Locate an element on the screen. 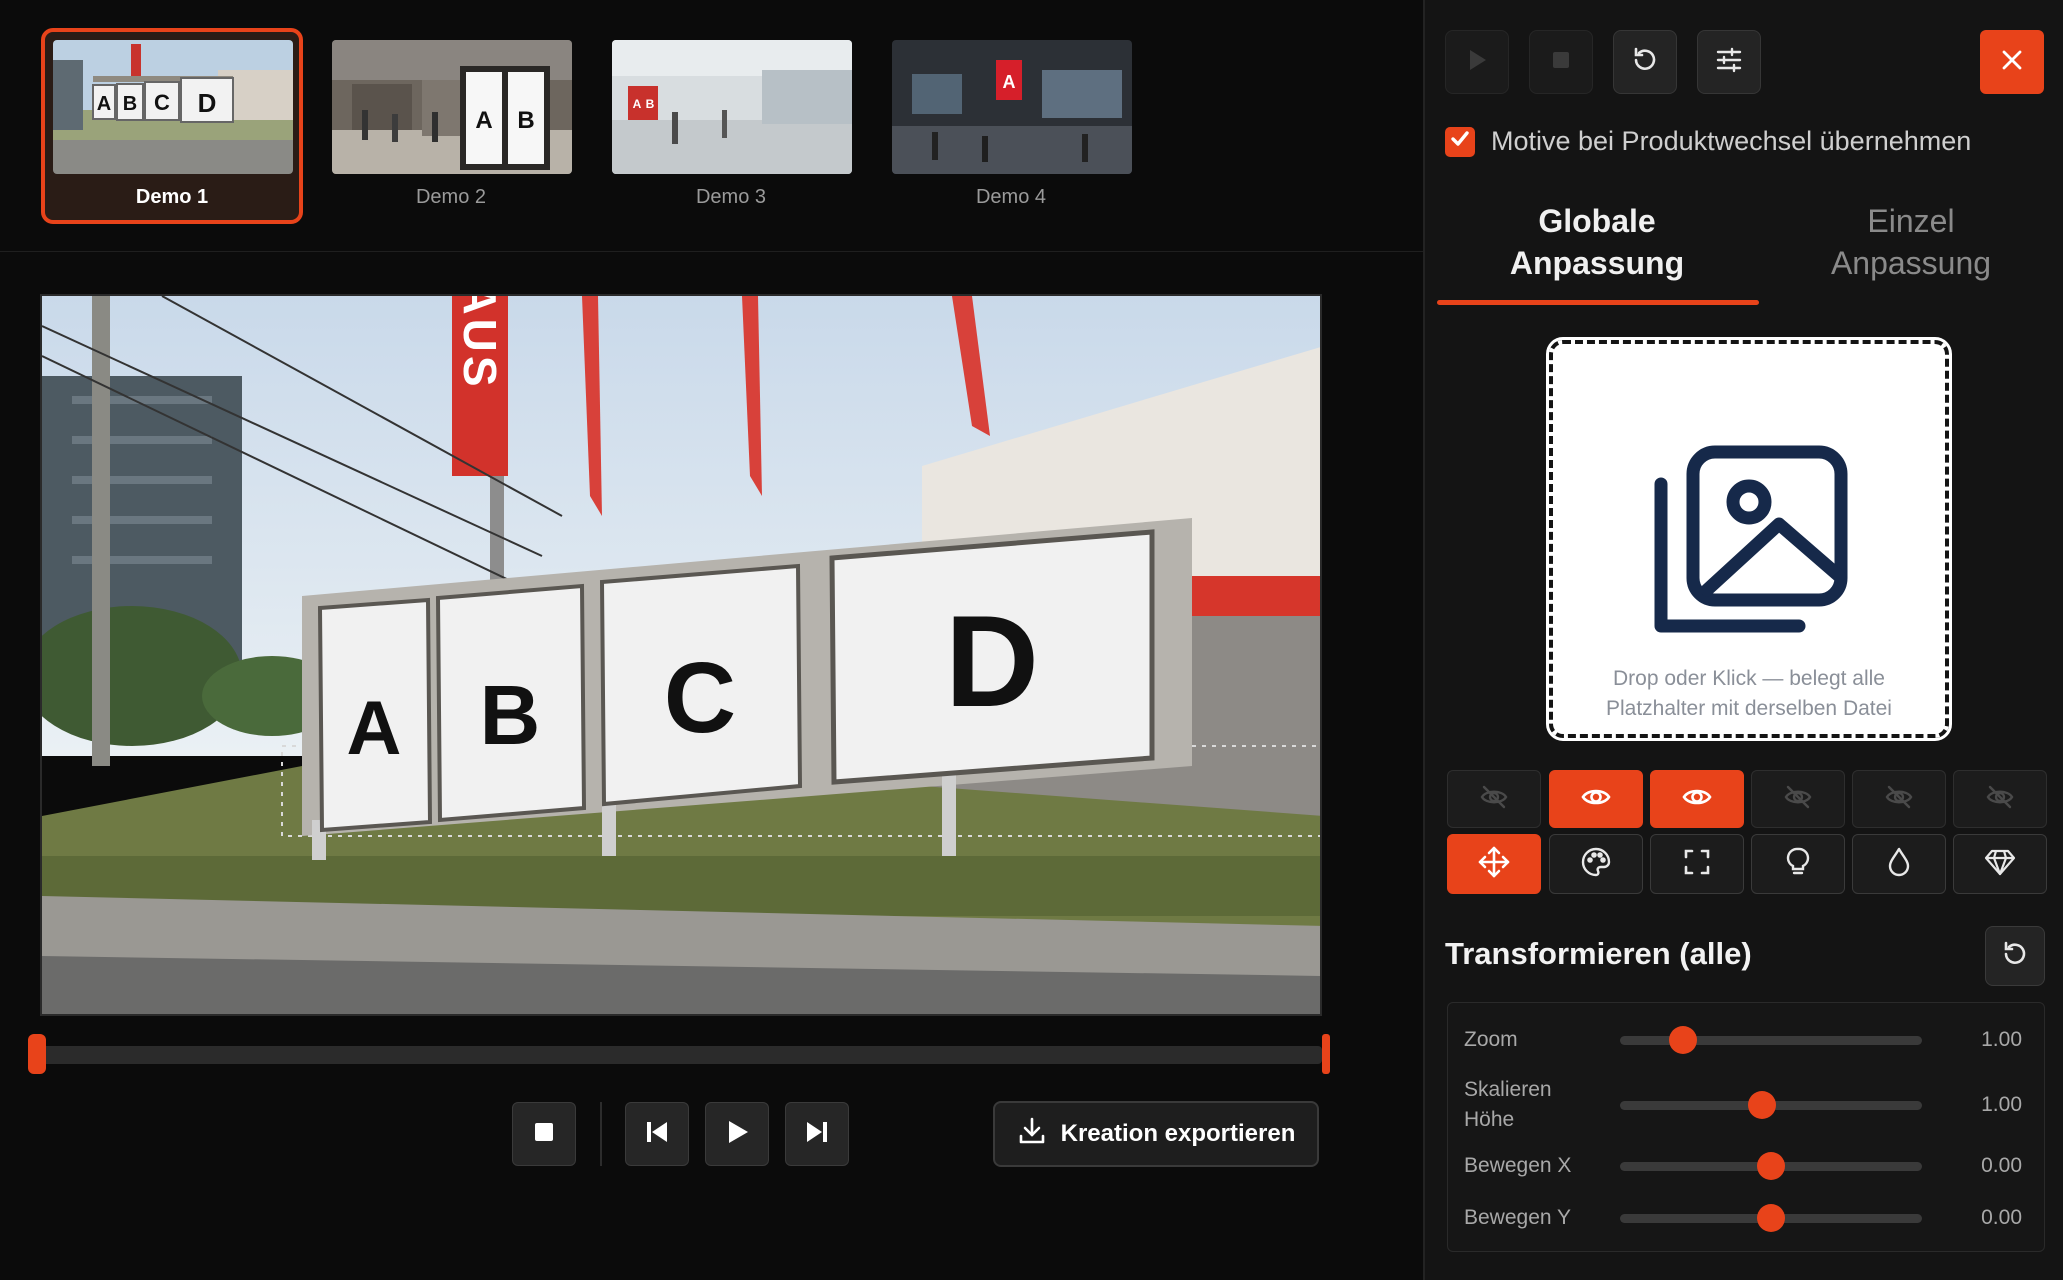  thumbnail-demo-1: A B C D Demo 1 is located at coordinates (172, 126).